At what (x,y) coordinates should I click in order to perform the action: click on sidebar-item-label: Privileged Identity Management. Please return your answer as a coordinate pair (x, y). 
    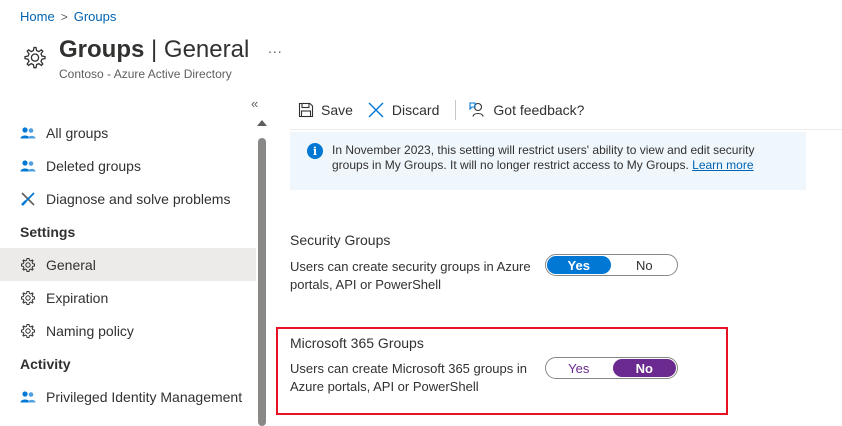
    Looking at the image, I should click on (144, 396).